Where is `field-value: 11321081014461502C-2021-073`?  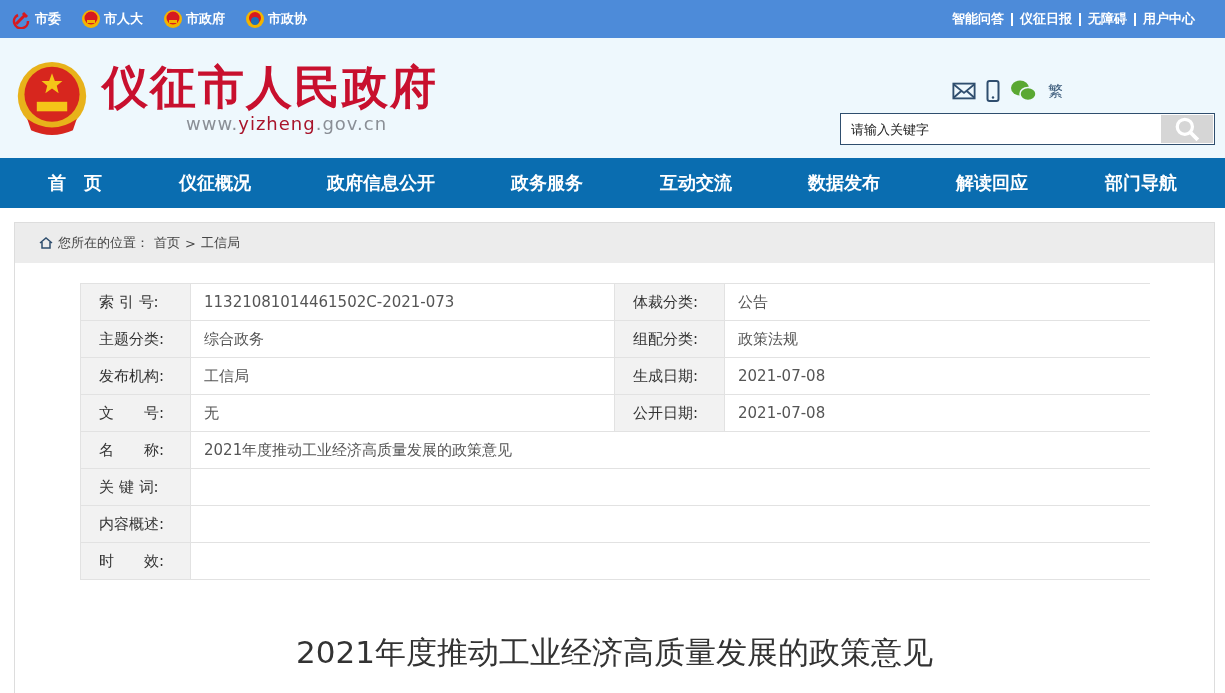
field-value: 11321081014461502C-2021-073 is located at coordinates (329, 302).